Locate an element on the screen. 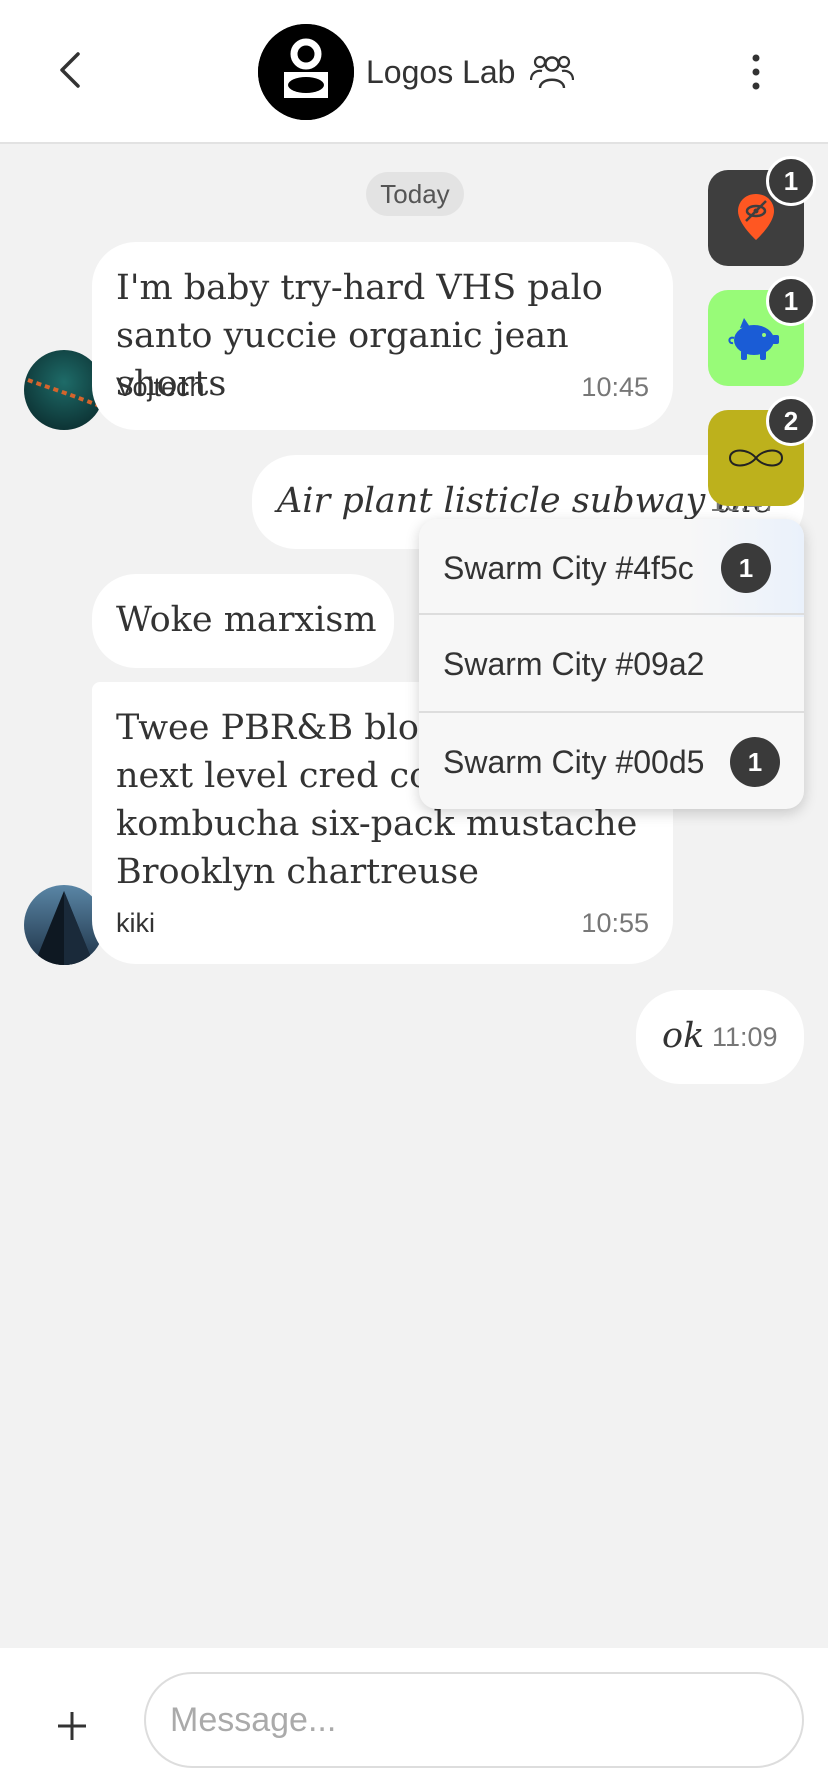 The image size is (828, 1792). message-composer is located at coordinates (414, 1720).